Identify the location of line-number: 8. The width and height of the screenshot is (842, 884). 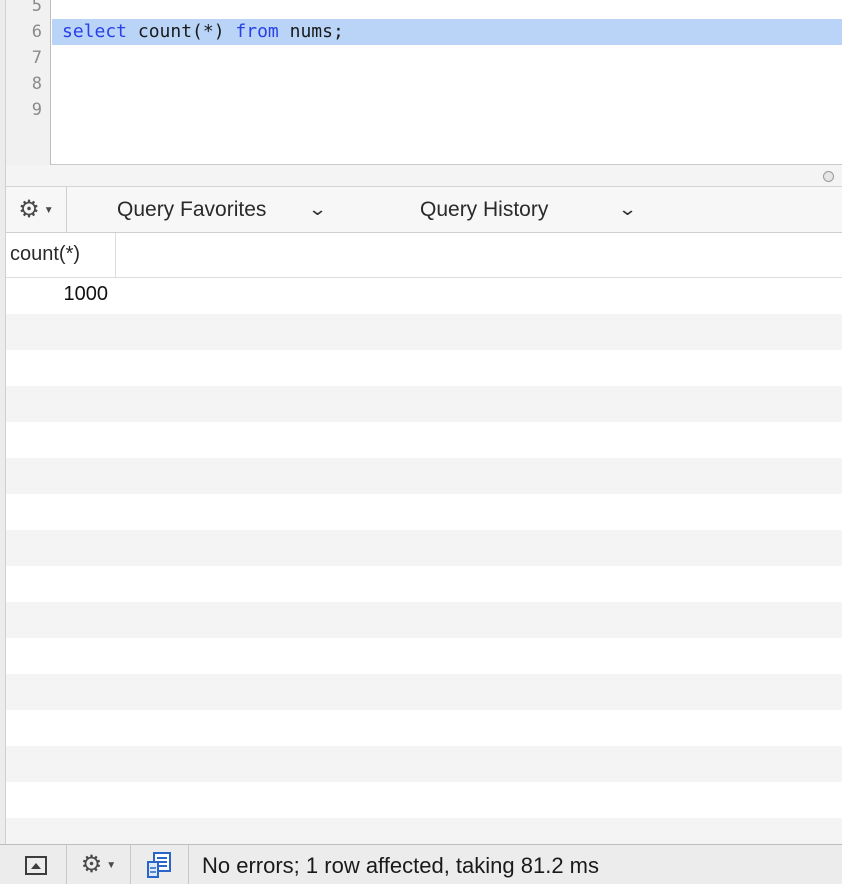
(36, 84).